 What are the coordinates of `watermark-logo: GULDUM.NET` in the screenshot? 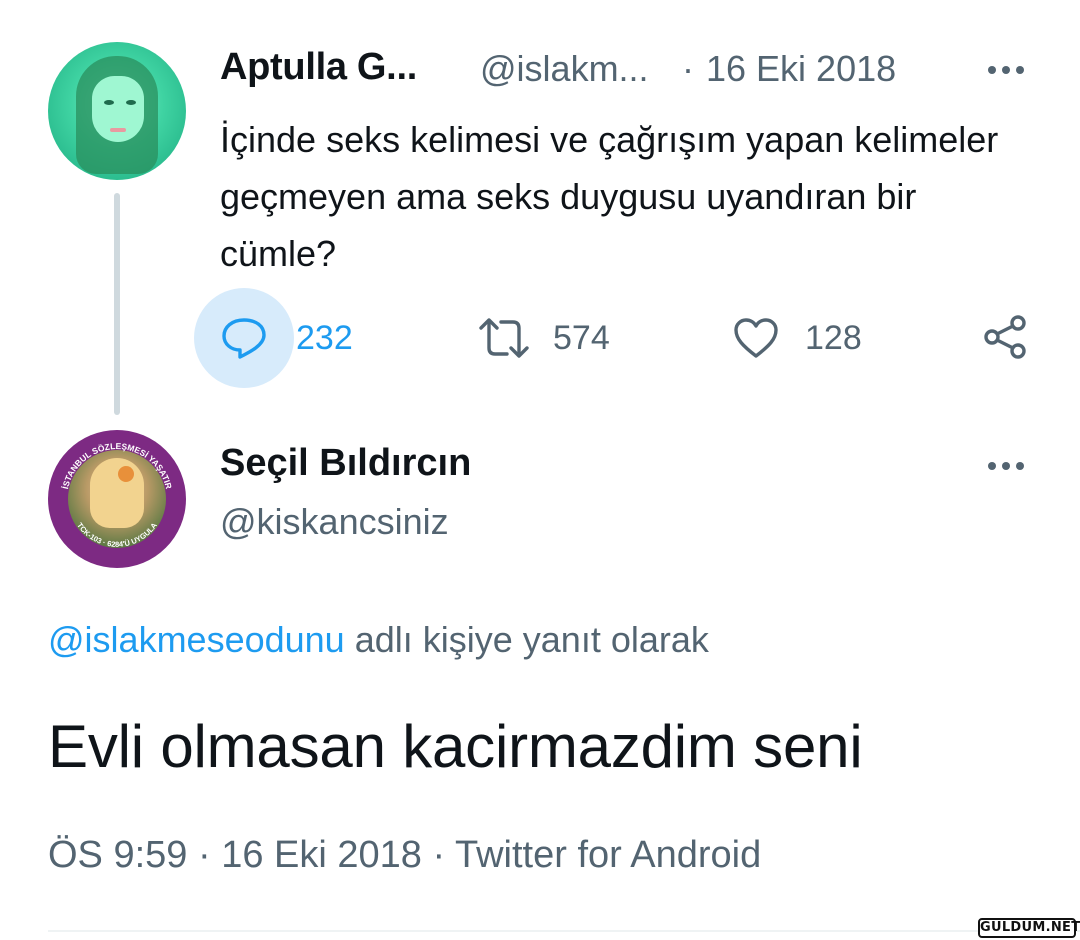 It's located at (1029, 928).